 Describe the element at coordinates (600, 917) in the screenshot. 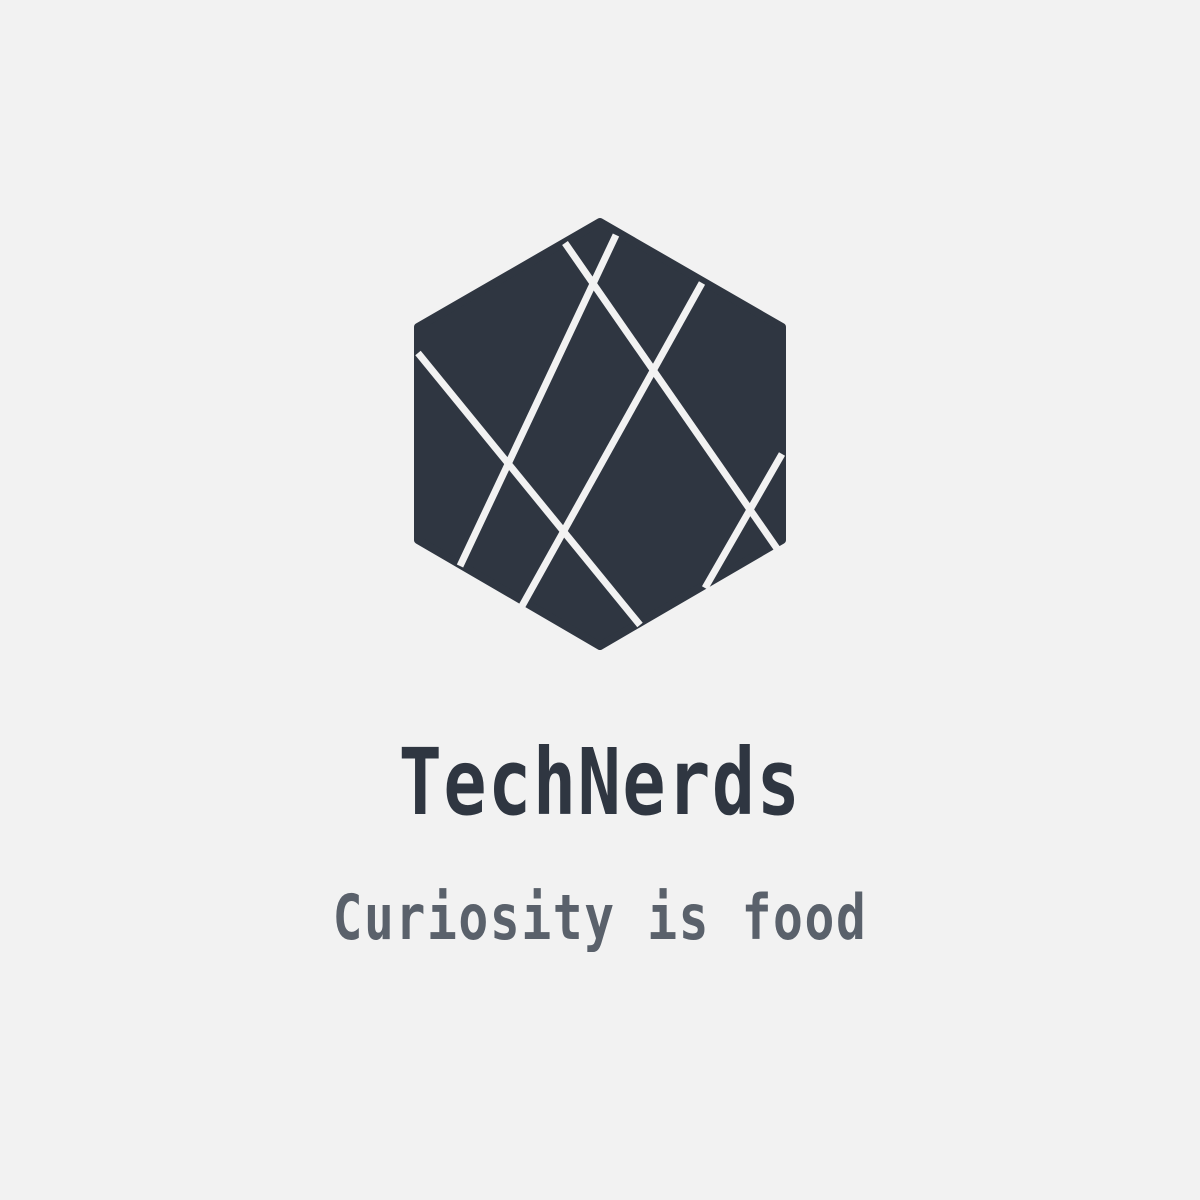

I see `tagline: Curiosity is food` at that location.